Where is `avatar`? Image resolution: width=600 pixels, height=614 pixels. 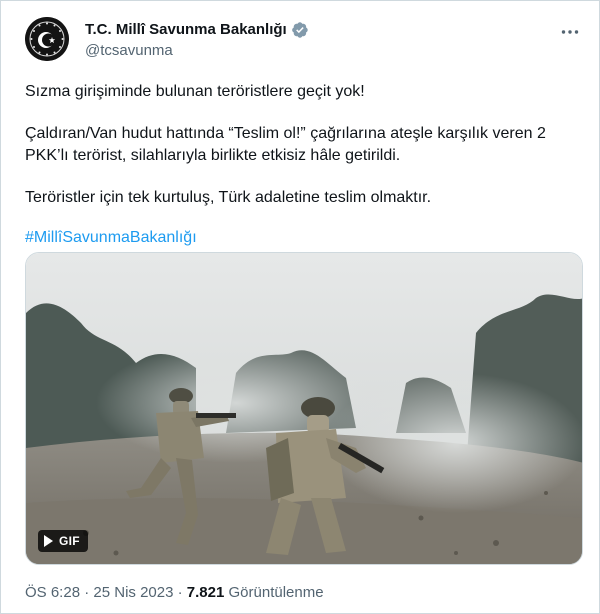
avatar is located at coordinates (47, 39).